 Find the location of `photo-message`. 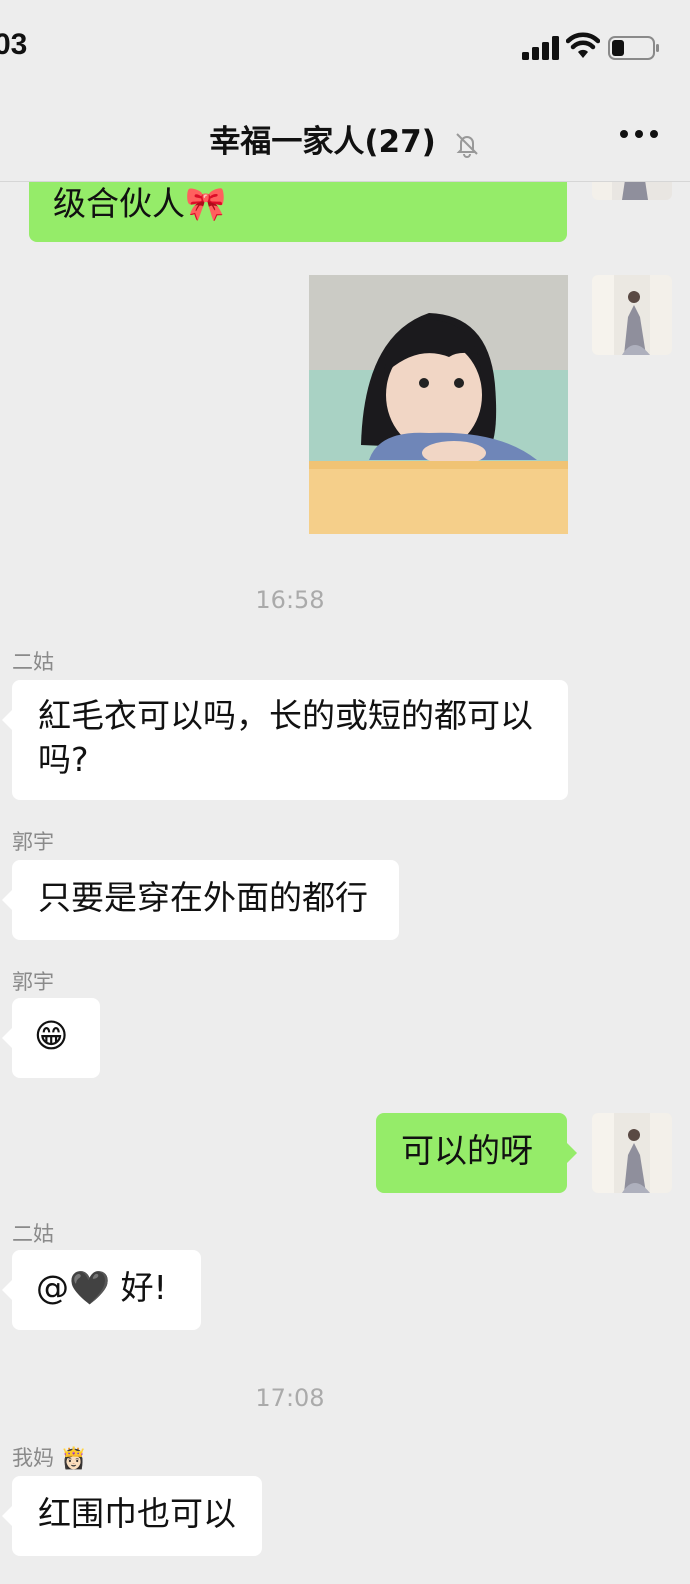

photo-message is located at coordinates (438, 404).